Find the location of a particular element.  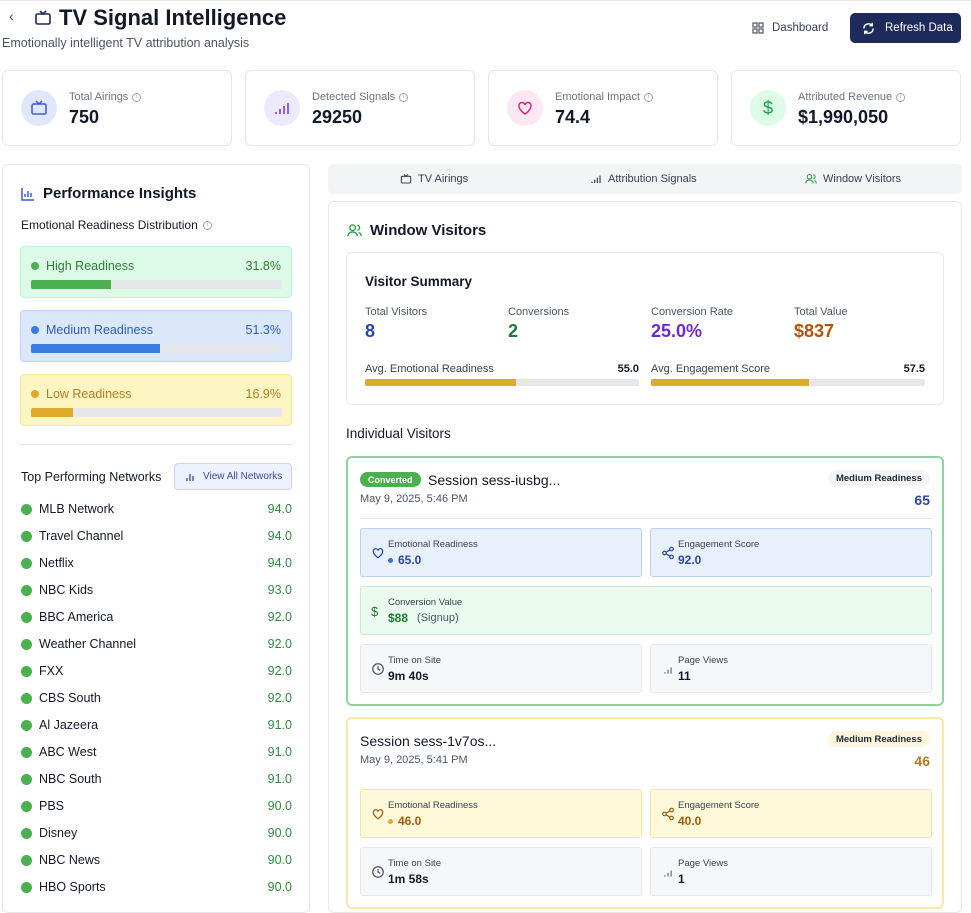

stat-value: $1,990,050 is located at coordinates (843, 117).